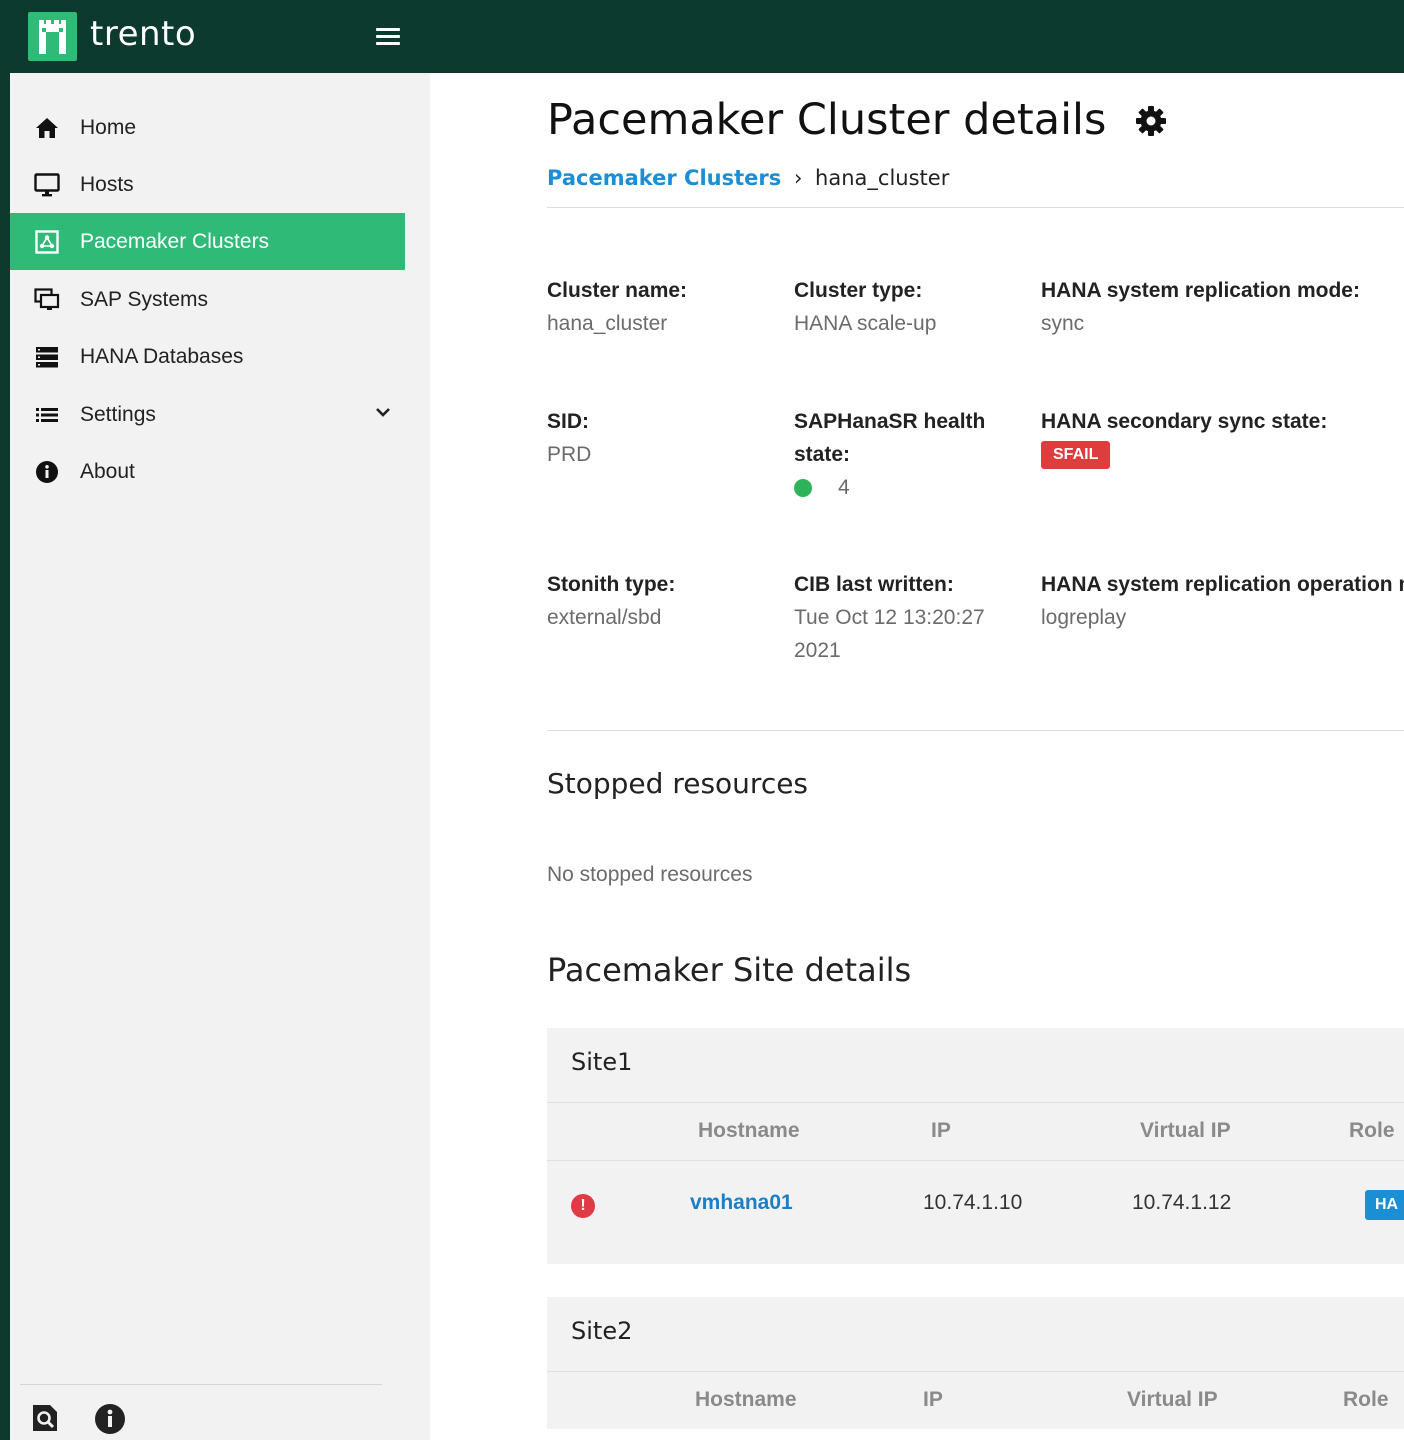  What do you see at coordinates (143, 34) in the screenshot?
I see `brand-name: trento` at bounding box center [143, 34].